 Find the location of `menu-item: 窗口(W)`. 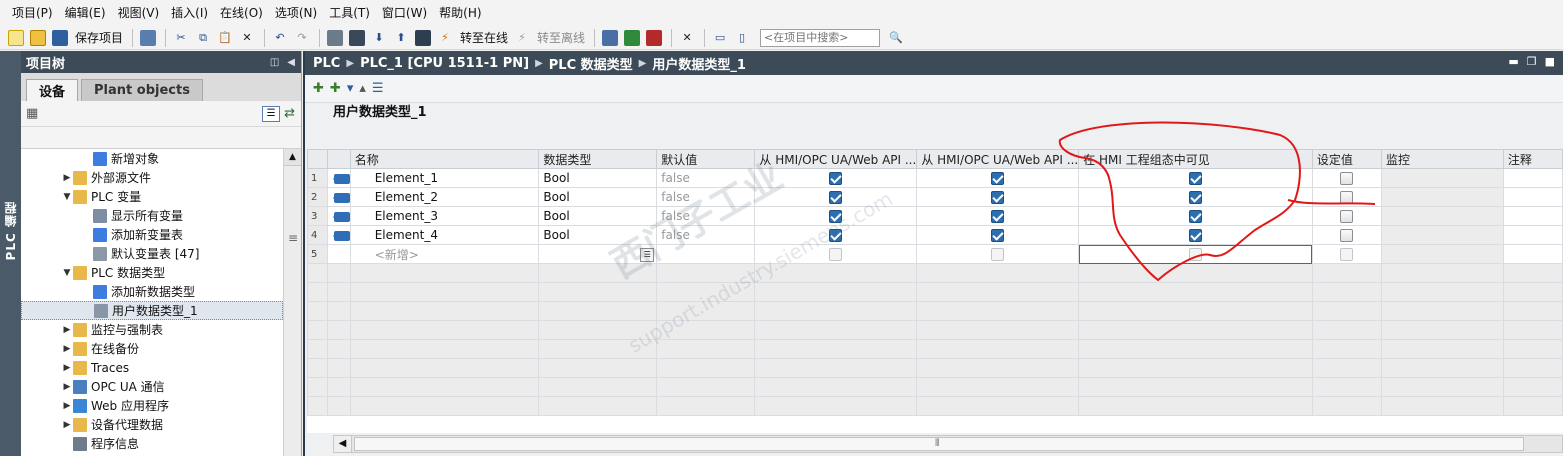

menu-item: 窗口(W) is located at coordinates (404, 13).